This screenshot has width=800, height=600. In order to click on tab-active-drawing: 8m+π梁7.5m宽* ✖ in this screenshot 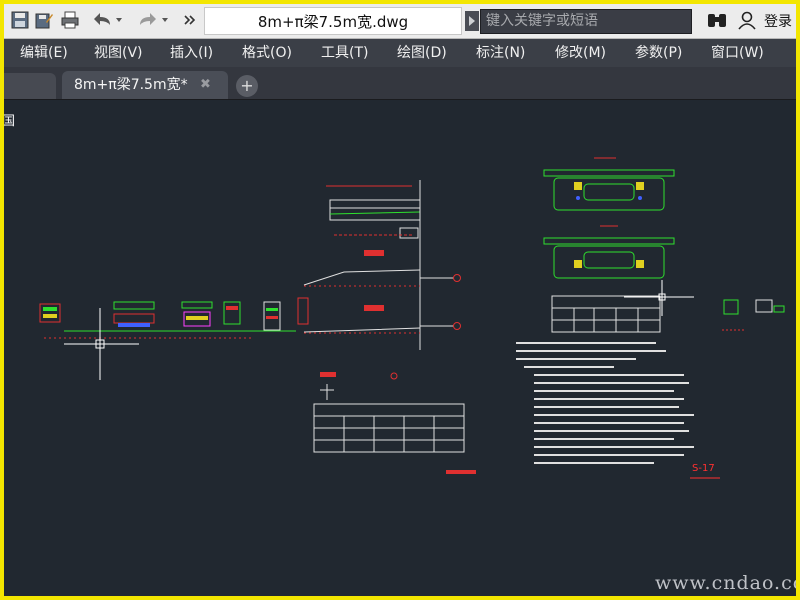, I will do `click(145, 85)`.